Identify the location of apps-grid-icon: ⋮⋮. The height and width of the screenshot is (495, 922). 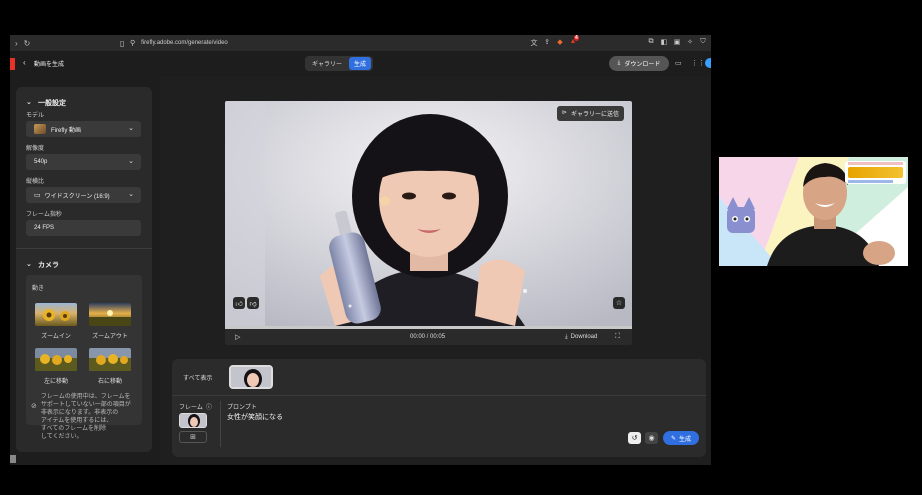
(698, 63).